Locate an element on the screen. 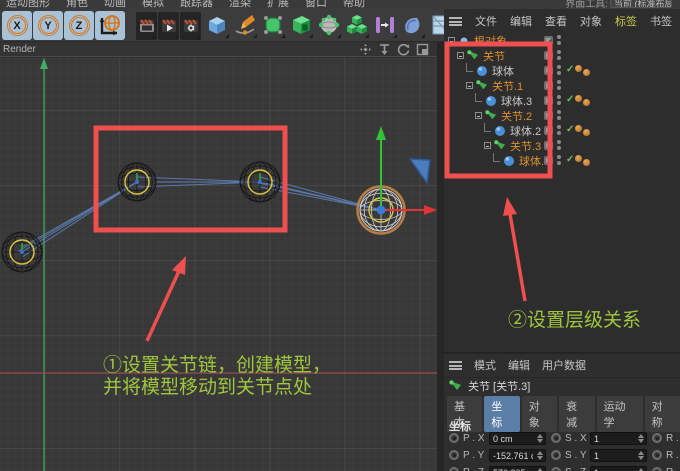 The image size is (680, 471). zoom-view-icon is located at coordinates (384, 49).